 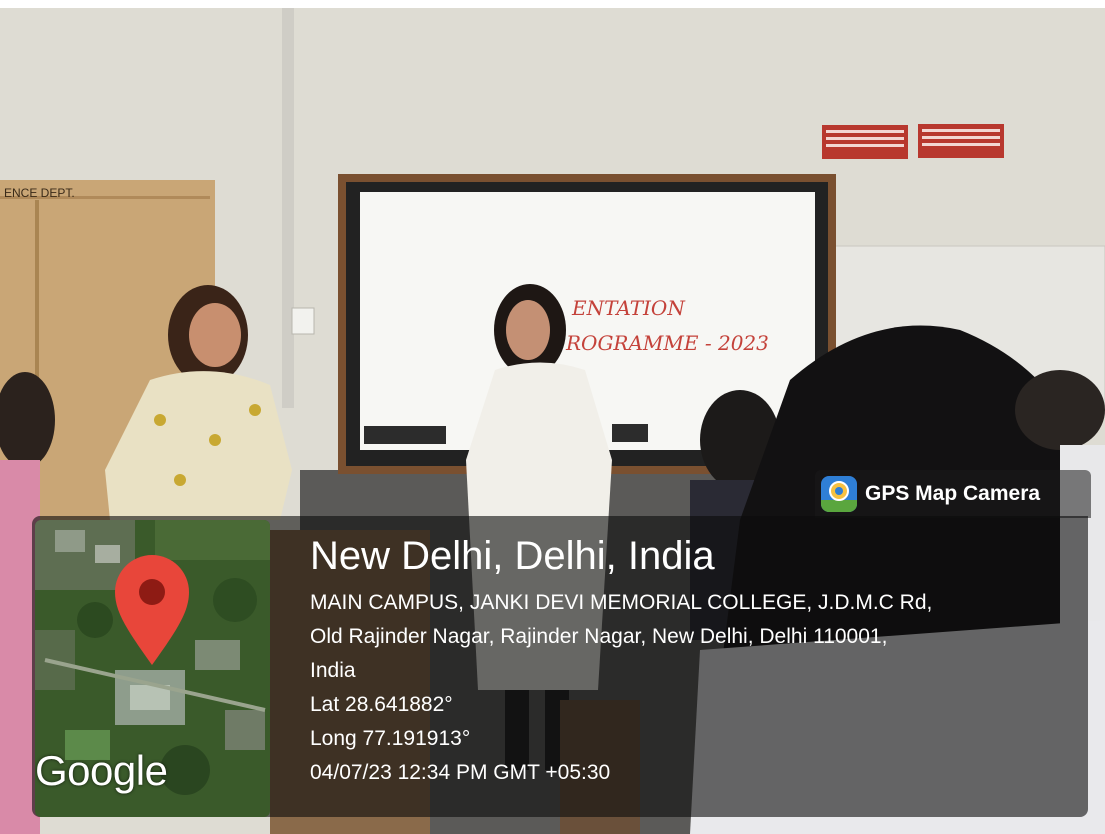 I want to click on address-line-3: India, so click(x=333, y=670).